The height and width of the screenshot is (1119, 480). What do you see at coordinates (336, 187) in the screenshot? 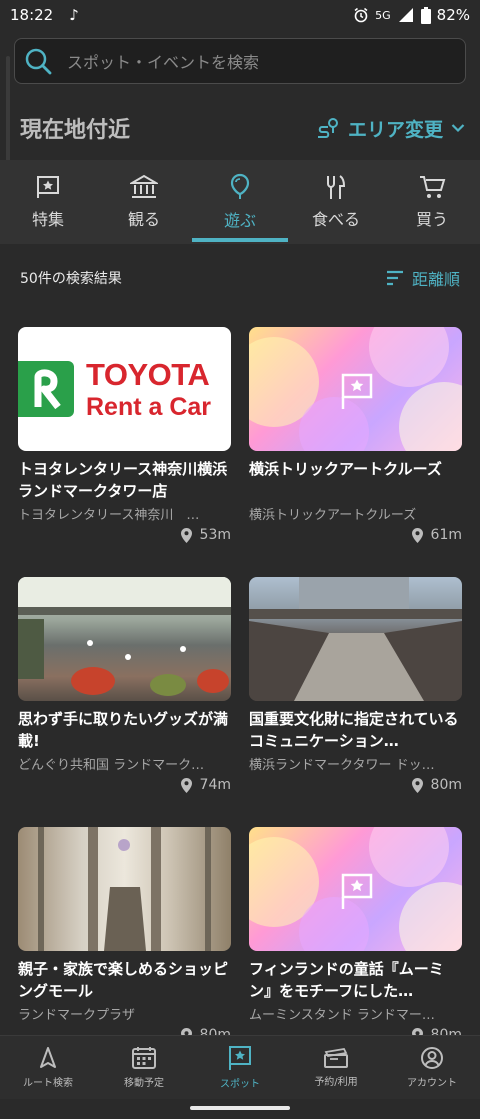
I see `fork-knife-icon` at bounding box center [336, 187].